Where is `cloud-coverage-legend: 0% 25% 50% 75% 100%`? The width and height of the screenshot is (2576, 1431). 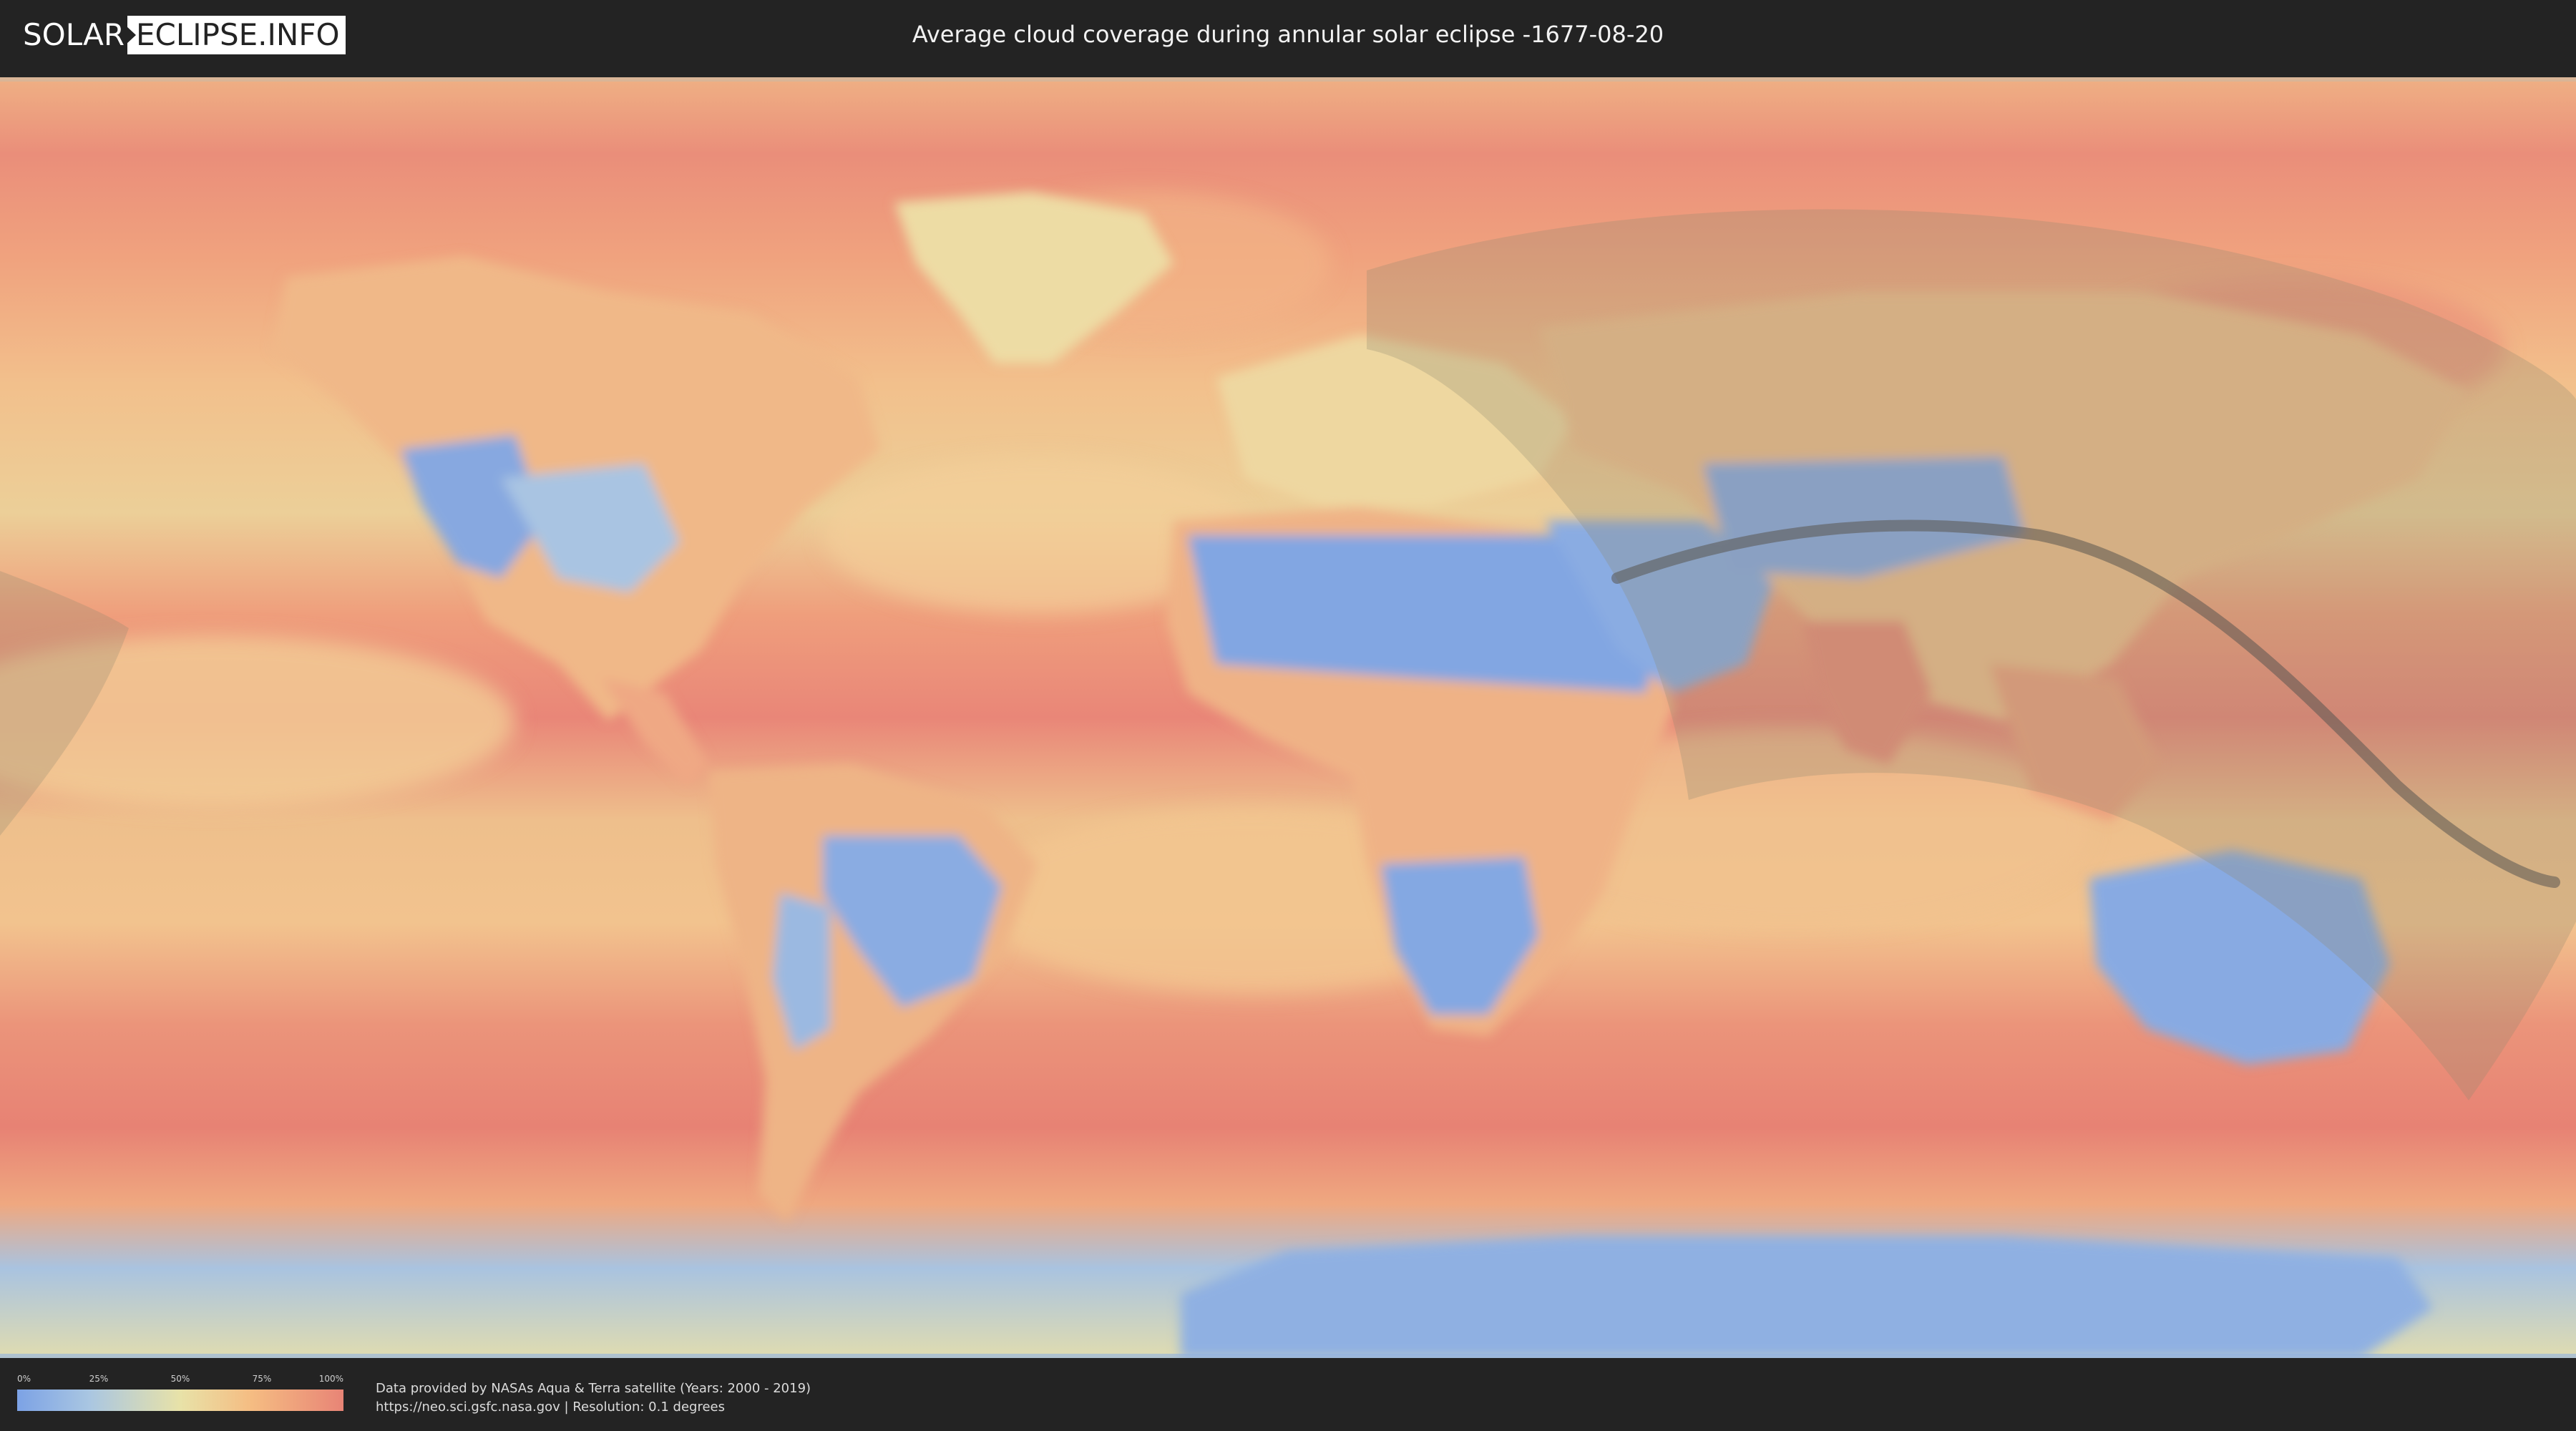 cloud-coverage-legend: 0% 25% 50% 75% 100% is located at coordinates (180, 1392).